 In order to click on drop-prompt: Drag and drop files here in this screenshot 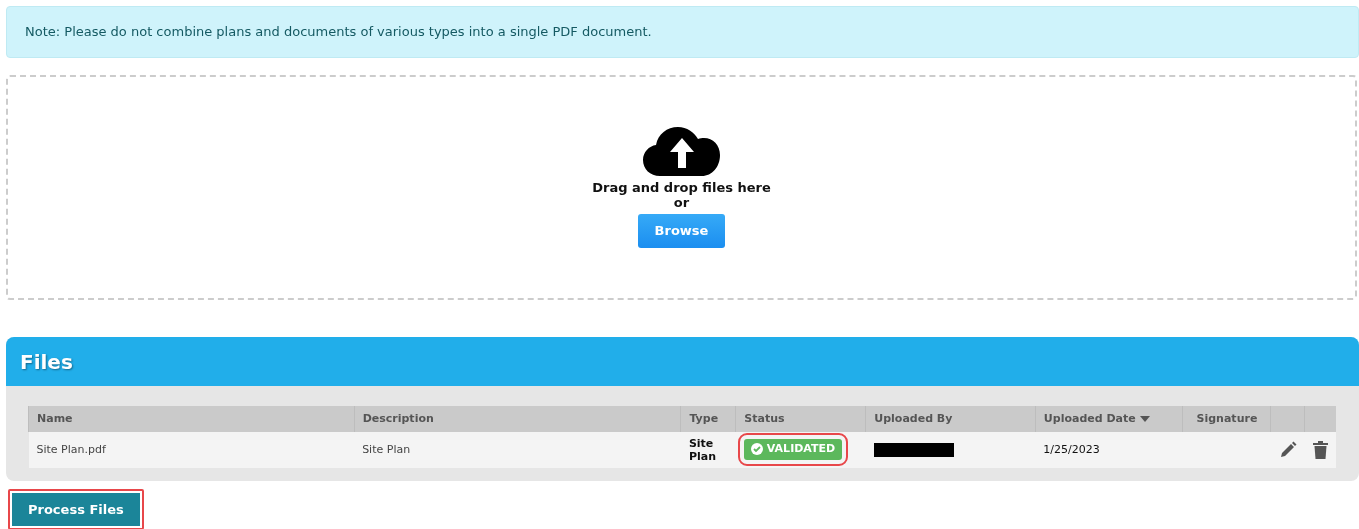, I will do `click(681, 188)`.